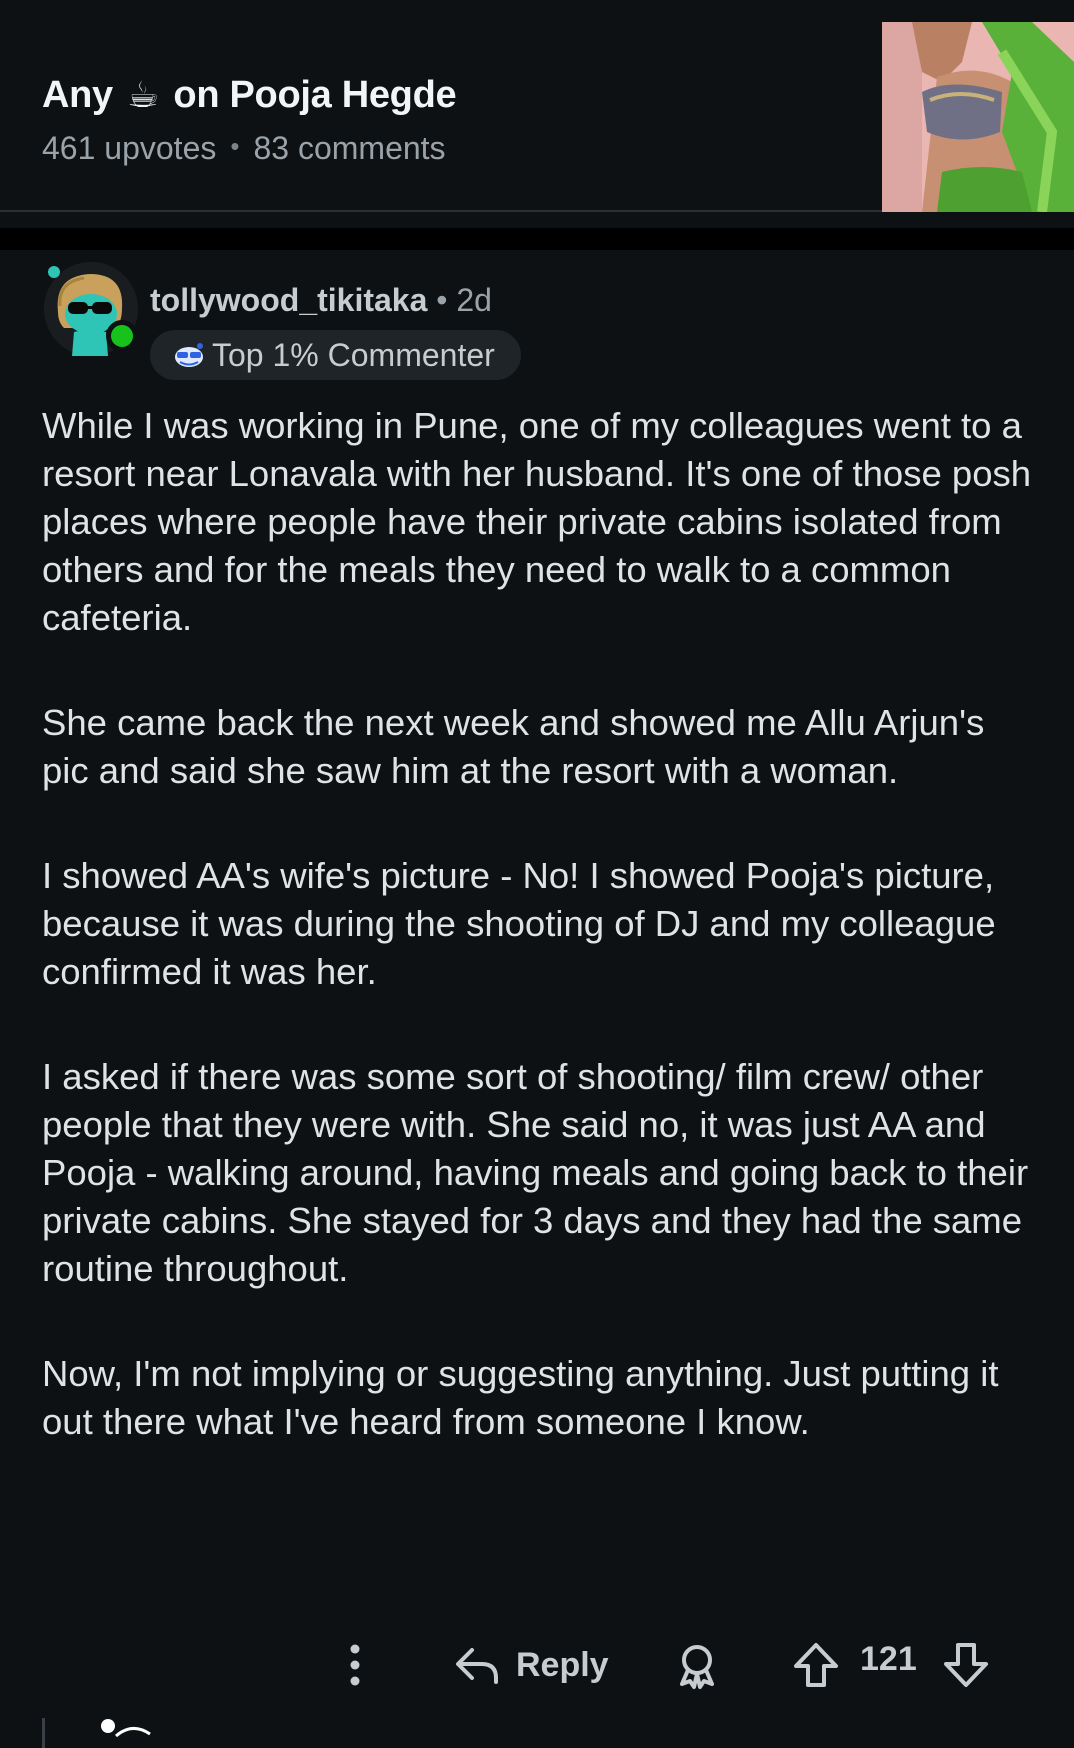  I want to click on downvote-arrow-icon, so click(966, 1665).